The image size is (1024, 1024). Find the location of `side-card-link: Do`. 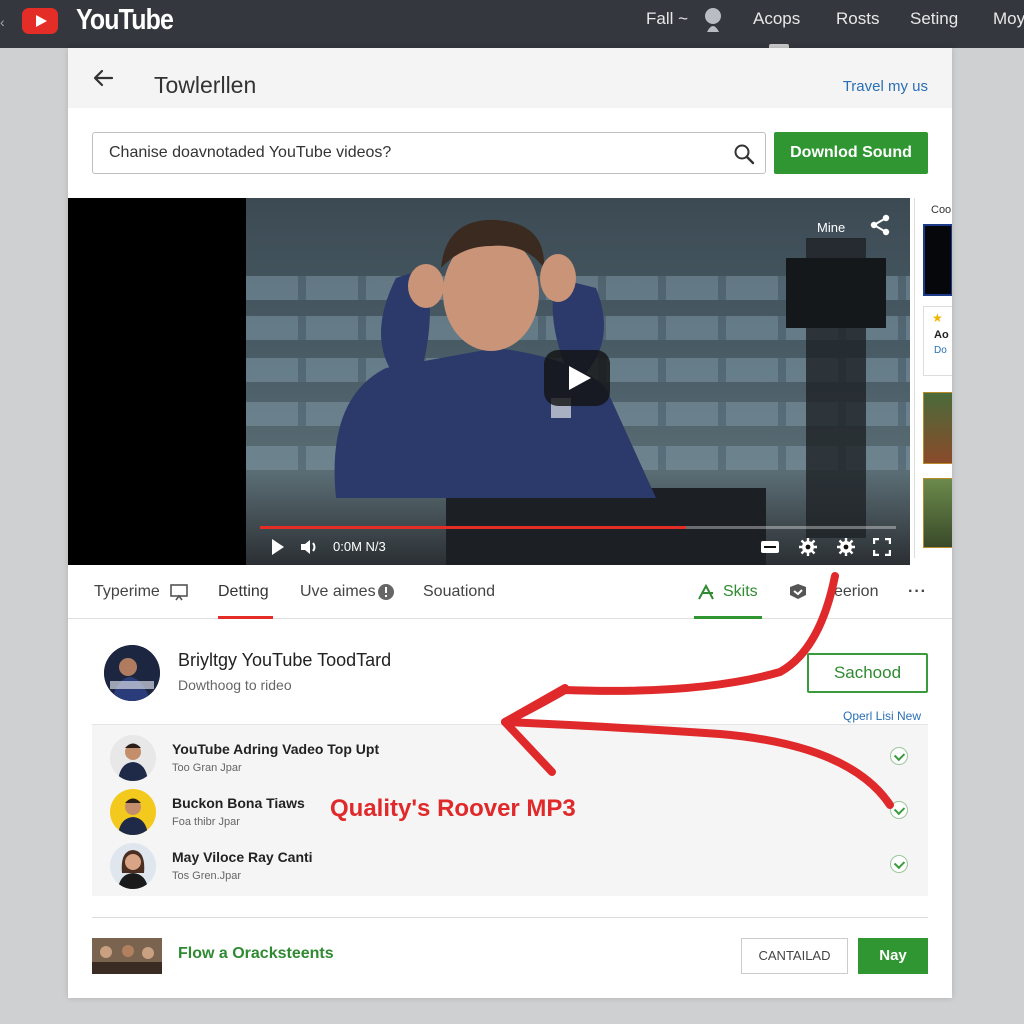

side-card-link: Do is located at coordinates (940, 350).